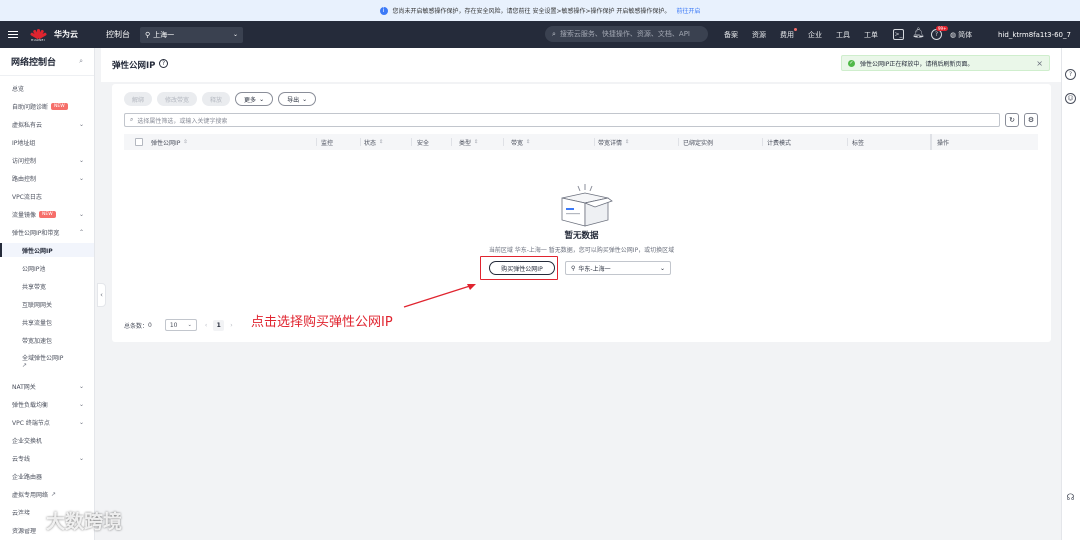 Image resolution: width=1080 pixels, height=540 pixels. I want to click on filter-search-input: ⌕ 选择属性筛选，或输入关键字搜索, so click(562, 120).